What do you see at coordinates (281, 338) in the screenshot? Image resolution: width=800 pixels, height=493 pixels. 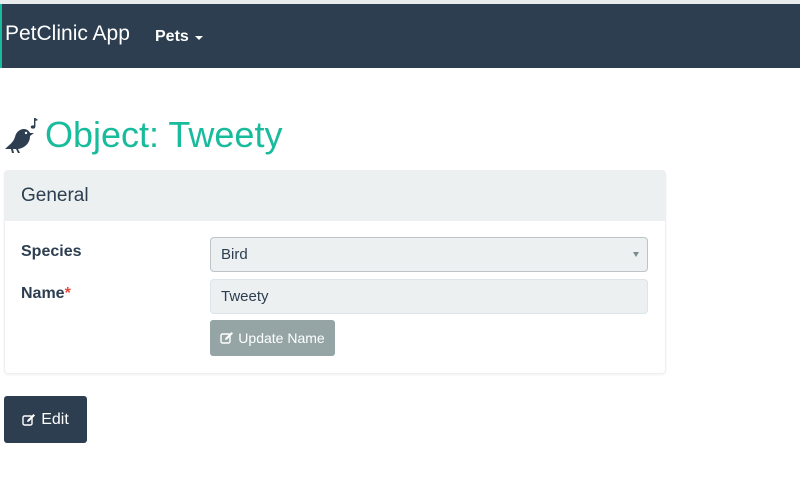 I see `update-name-label: Update Name` at bounding box center [281, 338].